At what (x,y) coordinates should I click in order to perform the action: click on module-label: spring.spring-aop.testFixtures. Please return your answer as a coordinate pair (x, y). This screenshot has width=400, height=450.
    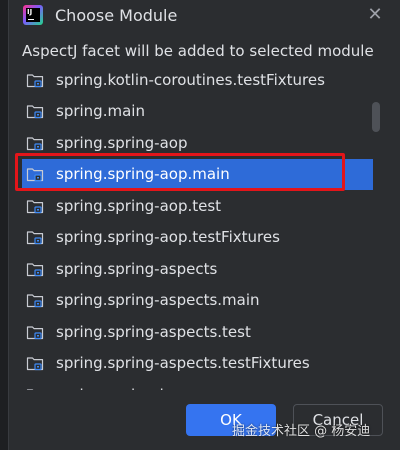
    Looking at the image, I should click on (168, 237).